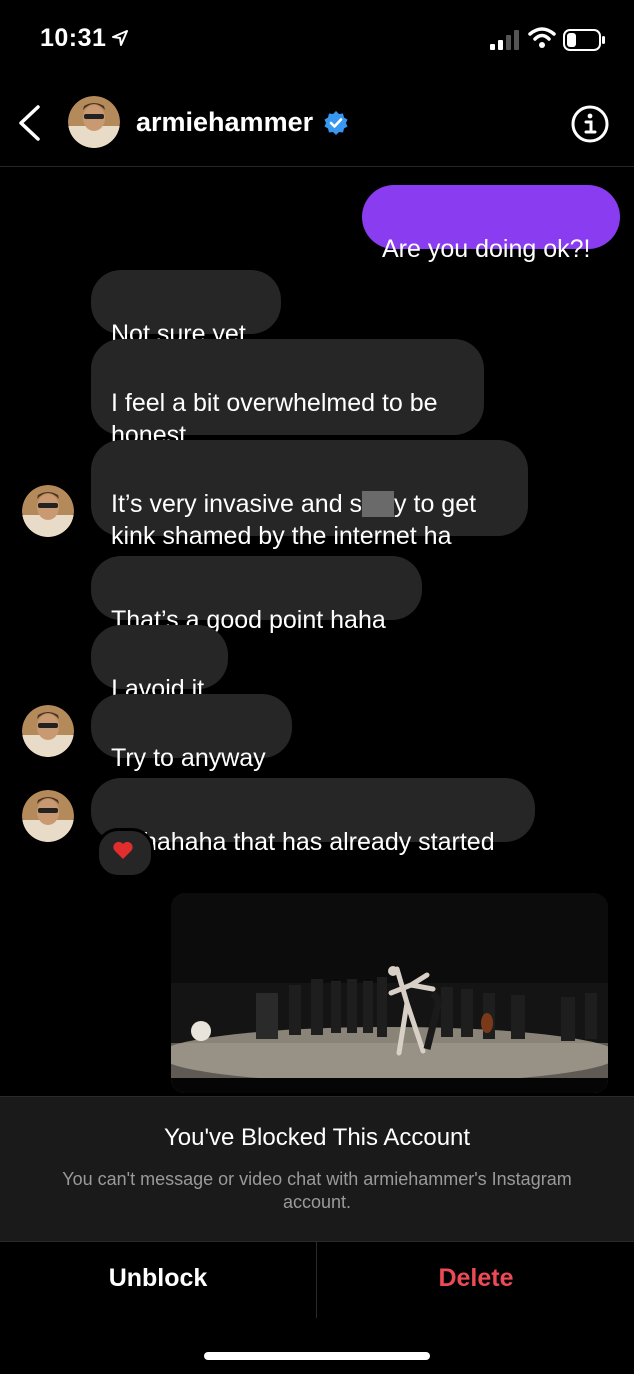 The width and height of the screenshot is (634, 1374). What do you see at coordinates (237, 504) in the screenshot?
I see `message-text-before-redaction: It’s very invasive and s` at bounding box center [237, 504].